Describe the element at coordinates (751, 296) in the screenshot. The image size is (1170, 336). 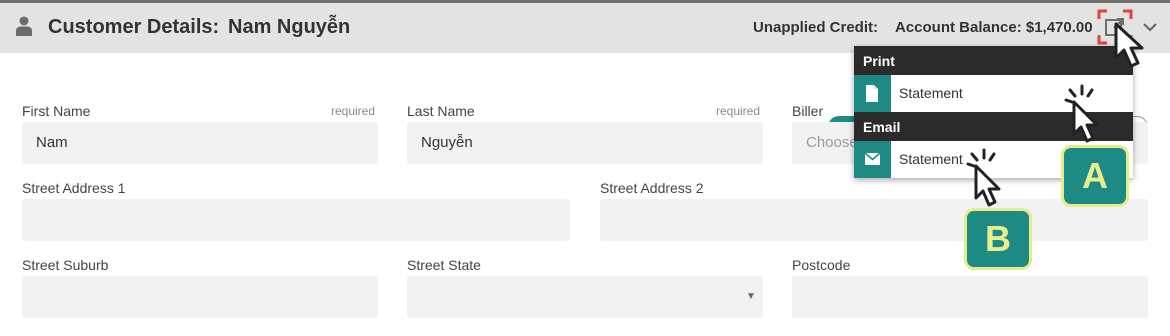
I see `caret-down-icon: ▼` at that location.